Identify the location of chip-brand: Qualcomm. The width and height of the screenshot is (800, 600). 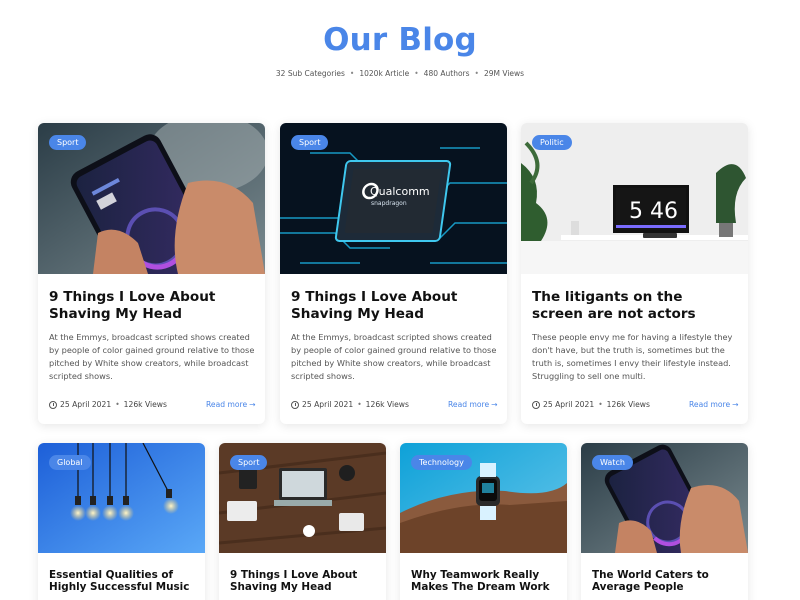
(400, 191).